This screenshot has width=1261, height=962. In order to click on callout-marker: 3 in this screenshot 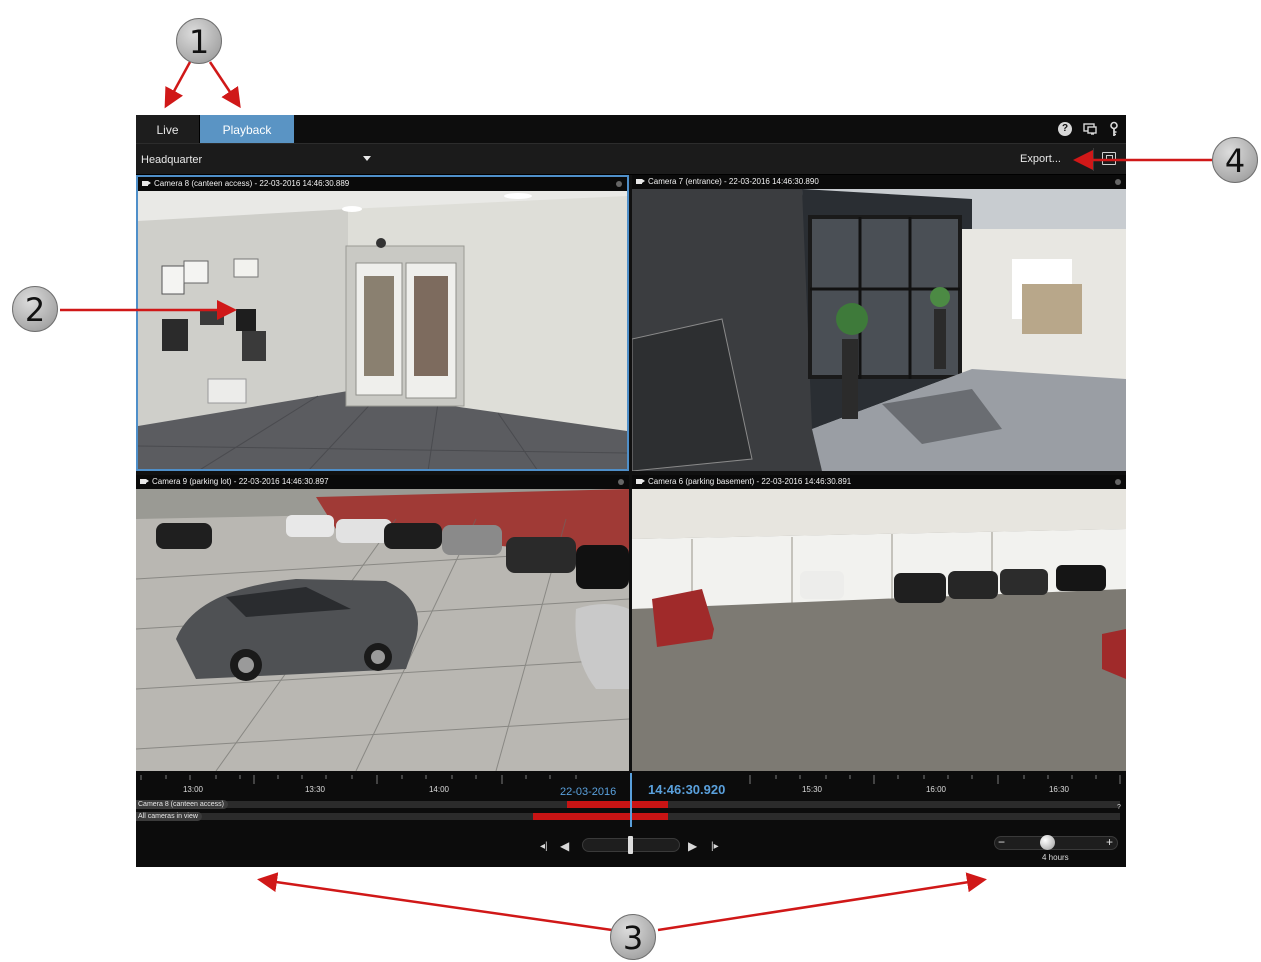, I will do `click(633, 937)`.